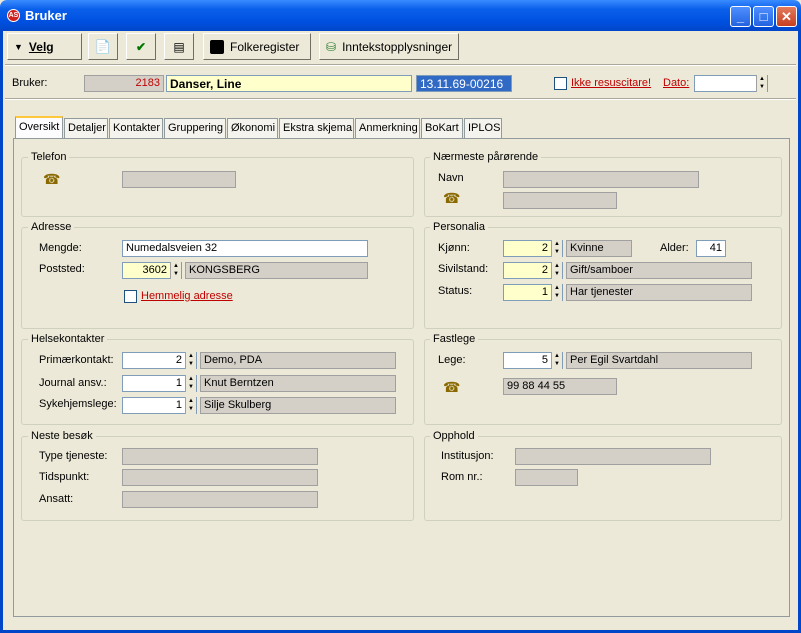 Image resolution: width=801 pixels, height=633 pixels. Describe the element at coordinates (190, 383) in the screenshot. I see `journal-spinner: ▲ ▼` at that location.